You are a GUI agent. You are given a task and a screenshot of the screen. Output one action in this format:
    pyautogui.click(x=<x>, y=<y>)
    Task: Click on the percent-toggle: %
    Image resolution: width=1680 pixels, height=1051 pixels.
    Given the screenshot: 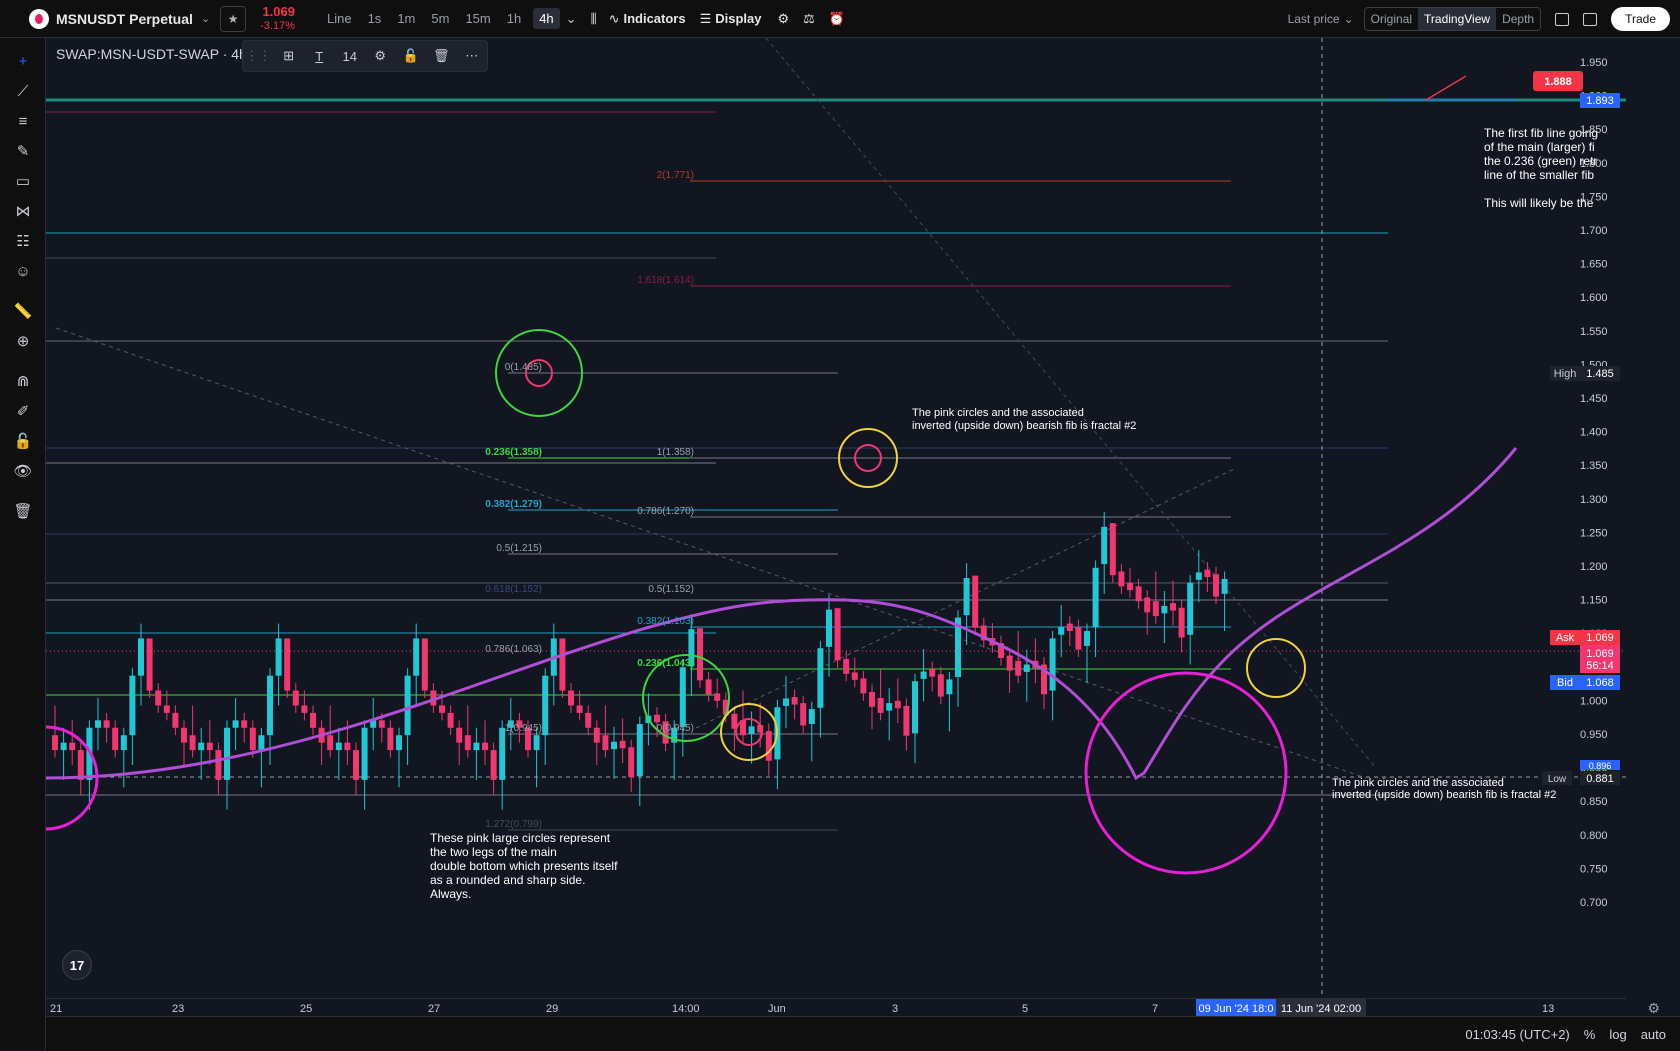 What is the action you would take?
    pyautogui.click(x=1590, y=1034)
    